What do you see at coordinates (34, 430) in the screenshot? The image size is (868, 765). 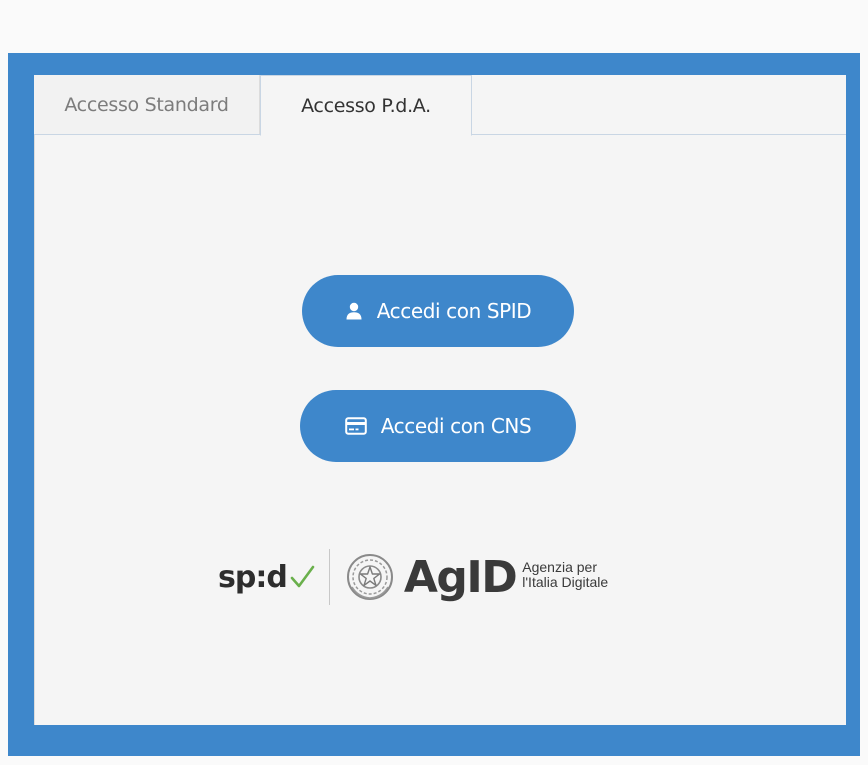 I see `panel-left-border` at bounding box center [34, 430].